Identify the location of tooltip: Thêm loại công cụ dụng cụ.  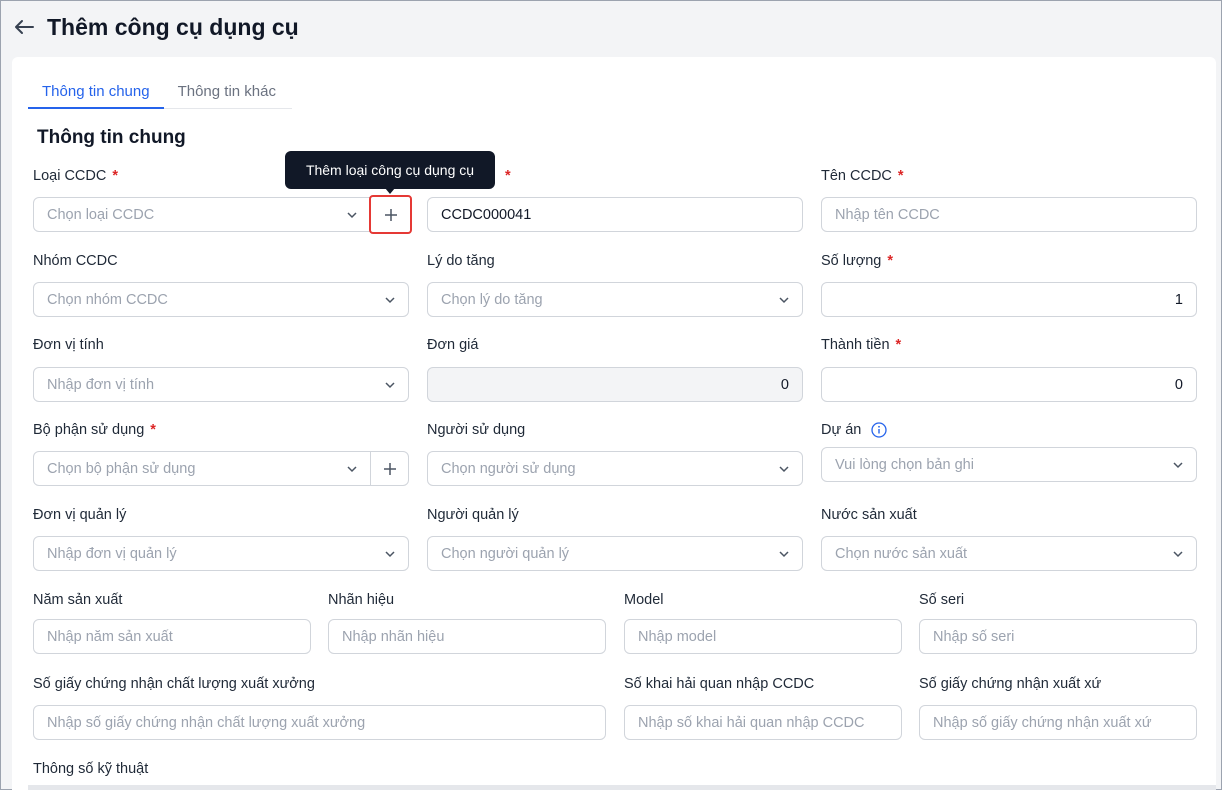
(390, 170).